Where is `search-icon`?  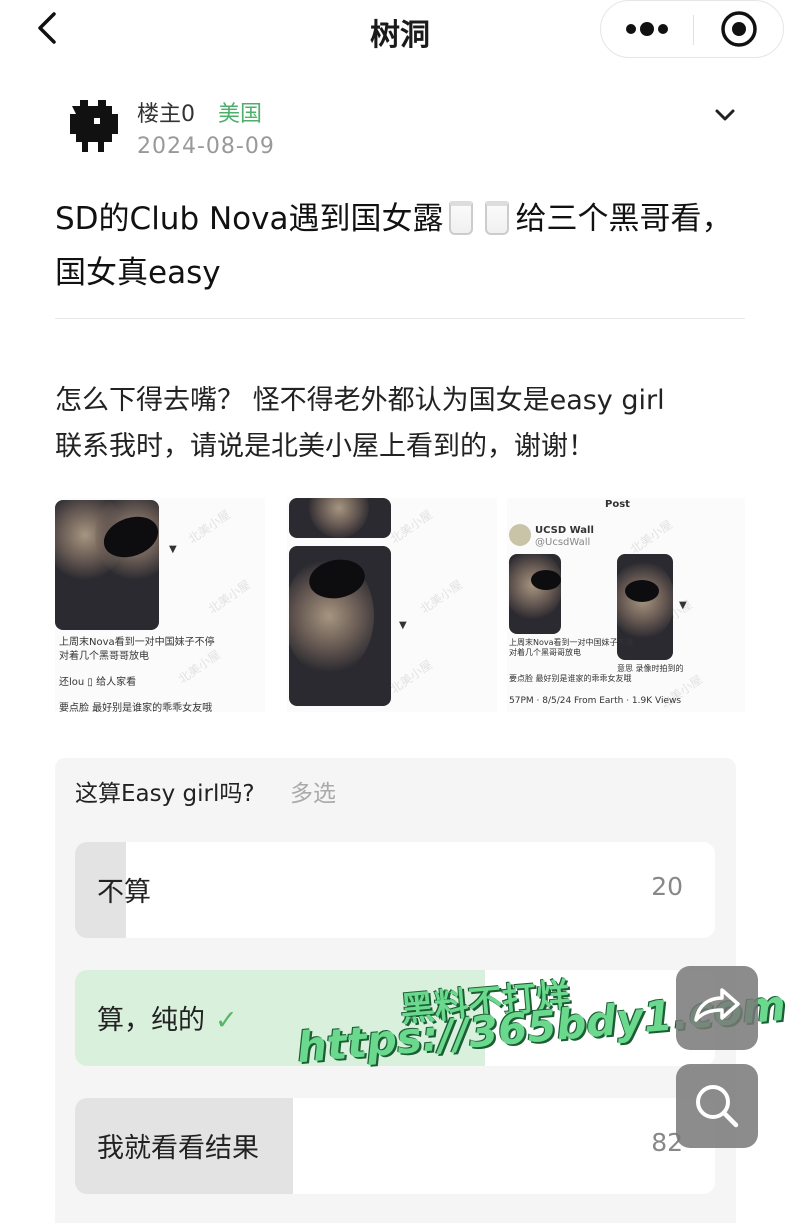 search-icon is located at coordinates (717, 1106).